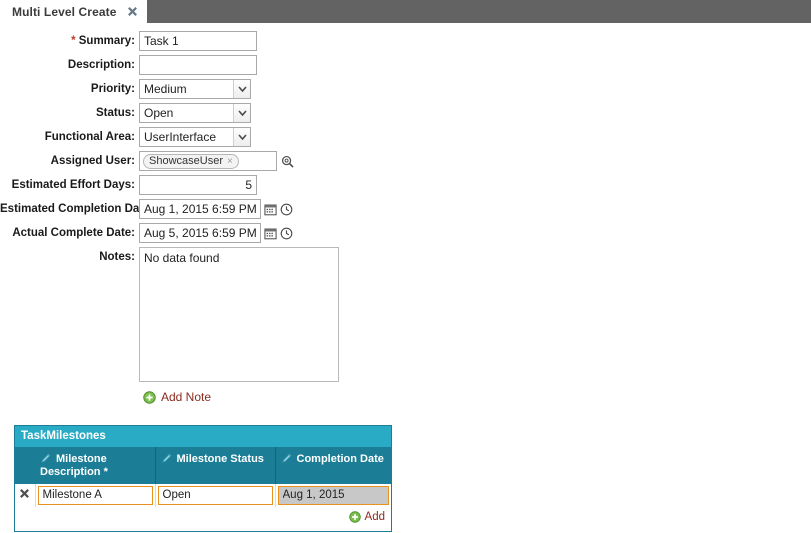 This screenshot has width=811, height=533. I want to click on table-row, so click(203, 495).